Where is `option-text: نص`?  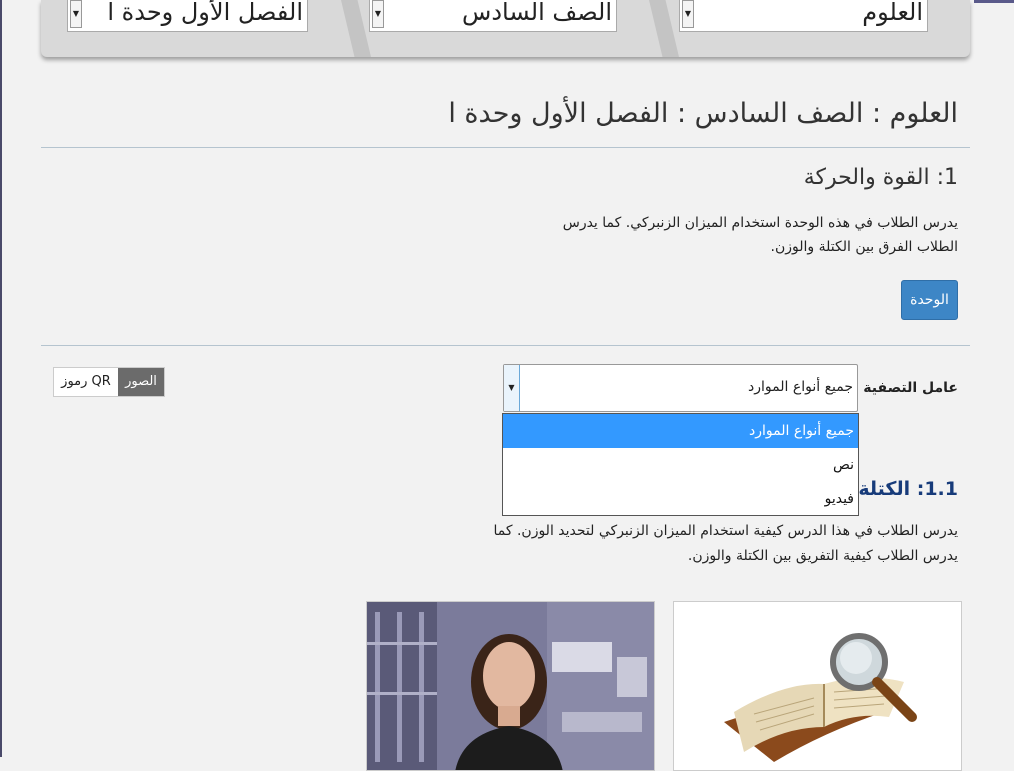
option-text: نص is located at coordinates (680, 465).